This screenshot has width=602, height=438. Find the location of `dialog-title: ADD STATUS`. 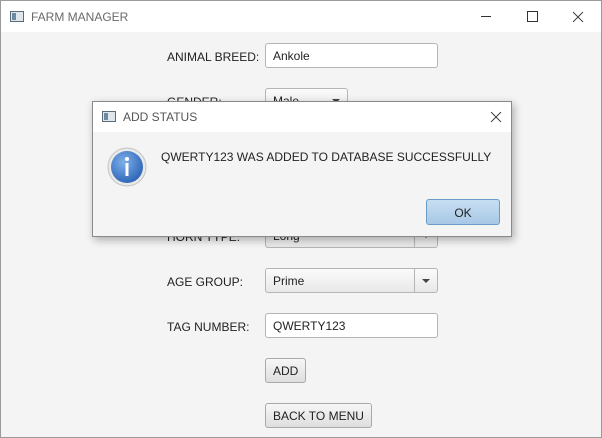

dialog-title: ADD STATUS is located at coordinates (160, 117).